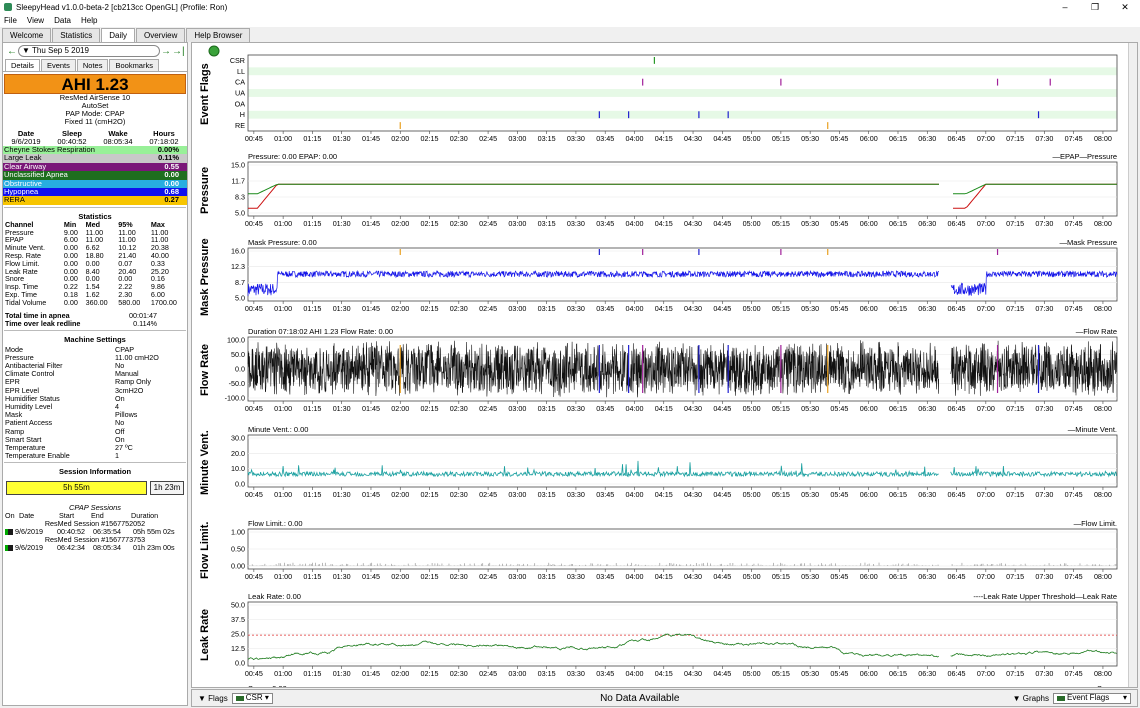 This screenshot has height=708, width=1140. I want to click on y-tick-label: 0.0, so click(240, 484).